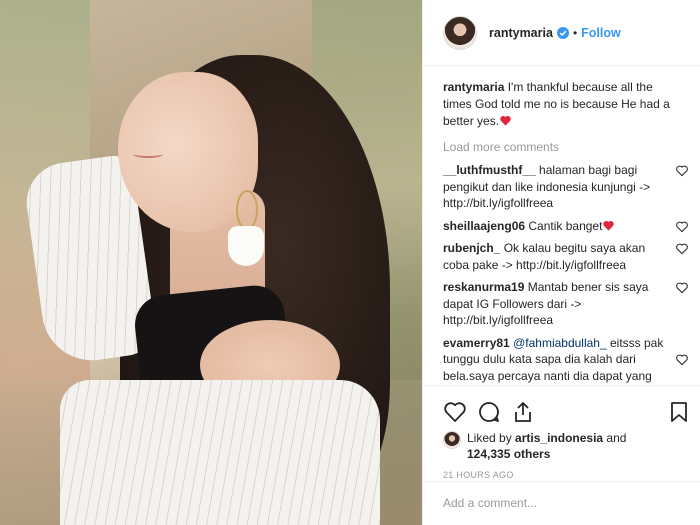 The height and width of the screenshot is (525, 700). I want to click on comment-text: sheillaajeng06 Cantik banget, so click(554, 226).